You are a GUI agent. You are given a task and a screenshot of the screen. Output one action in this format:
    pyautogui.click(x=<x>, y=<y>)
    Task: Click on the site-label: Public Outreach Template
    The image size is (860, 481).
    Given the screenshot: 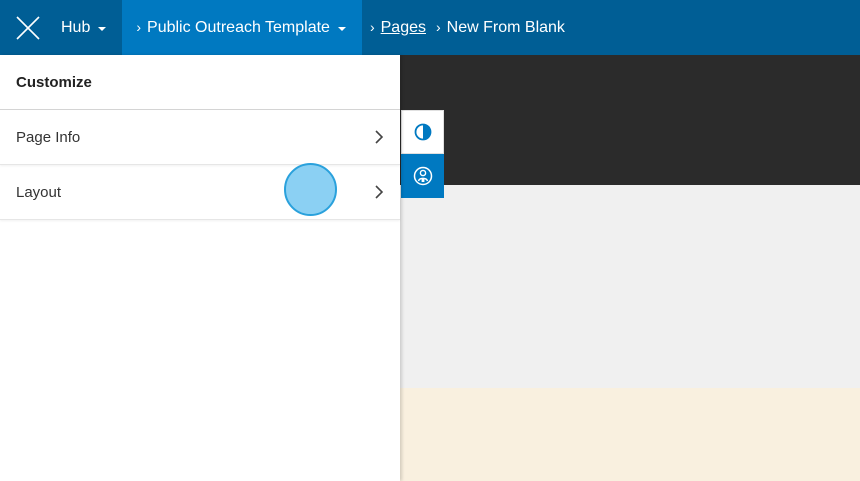 What is the action you would take?
    pyautogui.click(x=238, y=27)
    